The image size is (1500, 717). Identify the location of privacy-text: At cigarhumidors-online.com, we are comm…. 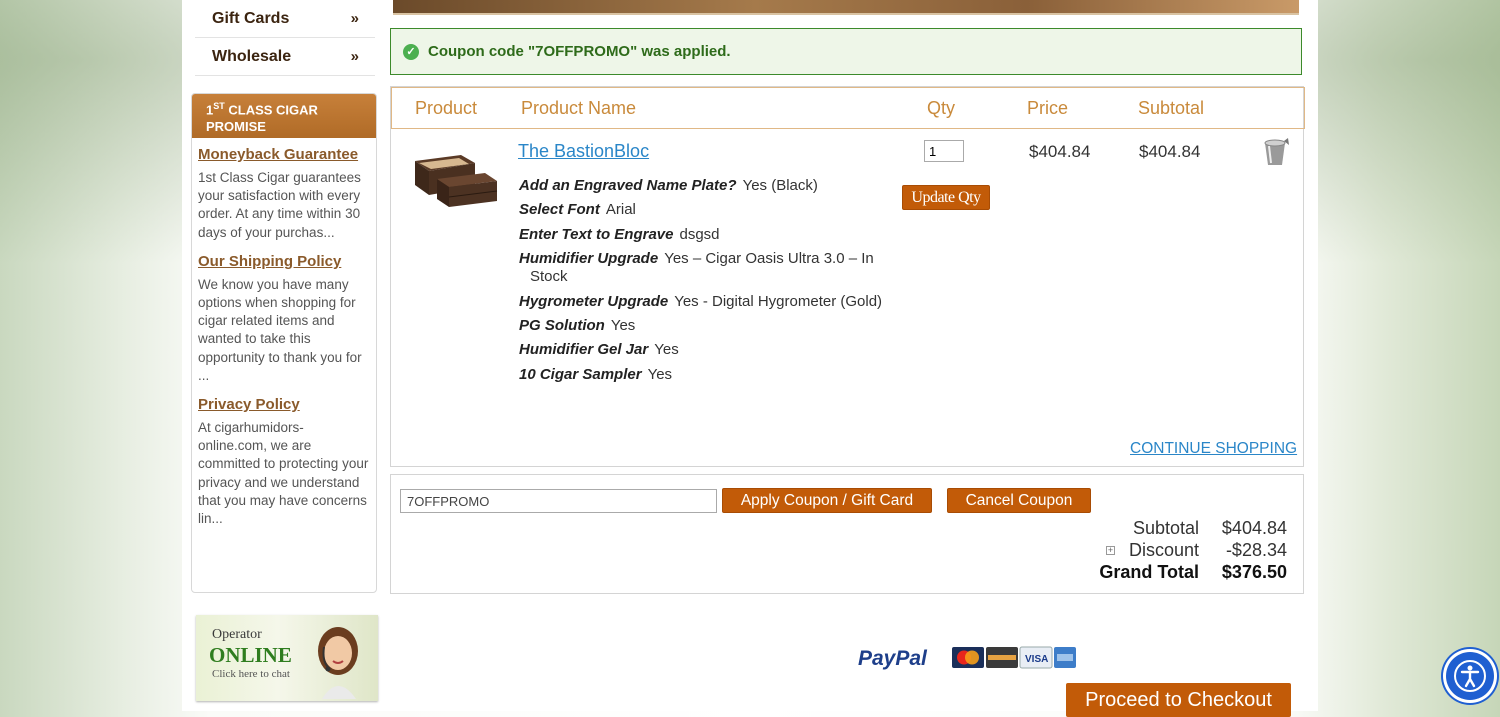
(283, 473).